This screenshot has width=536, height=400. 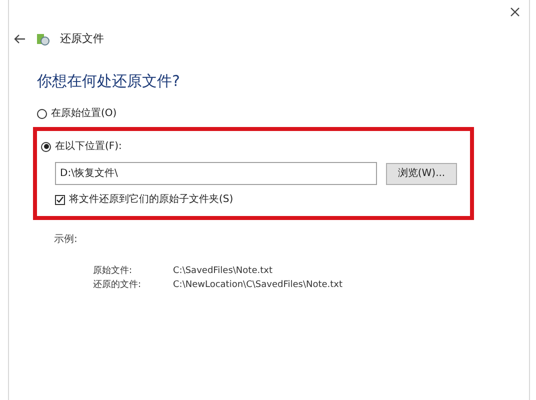 What do you see at coordinates (84, 113) in the screenshot?
I see `radio-label: 在原始位置(O)` at bounding box center [84, 113].